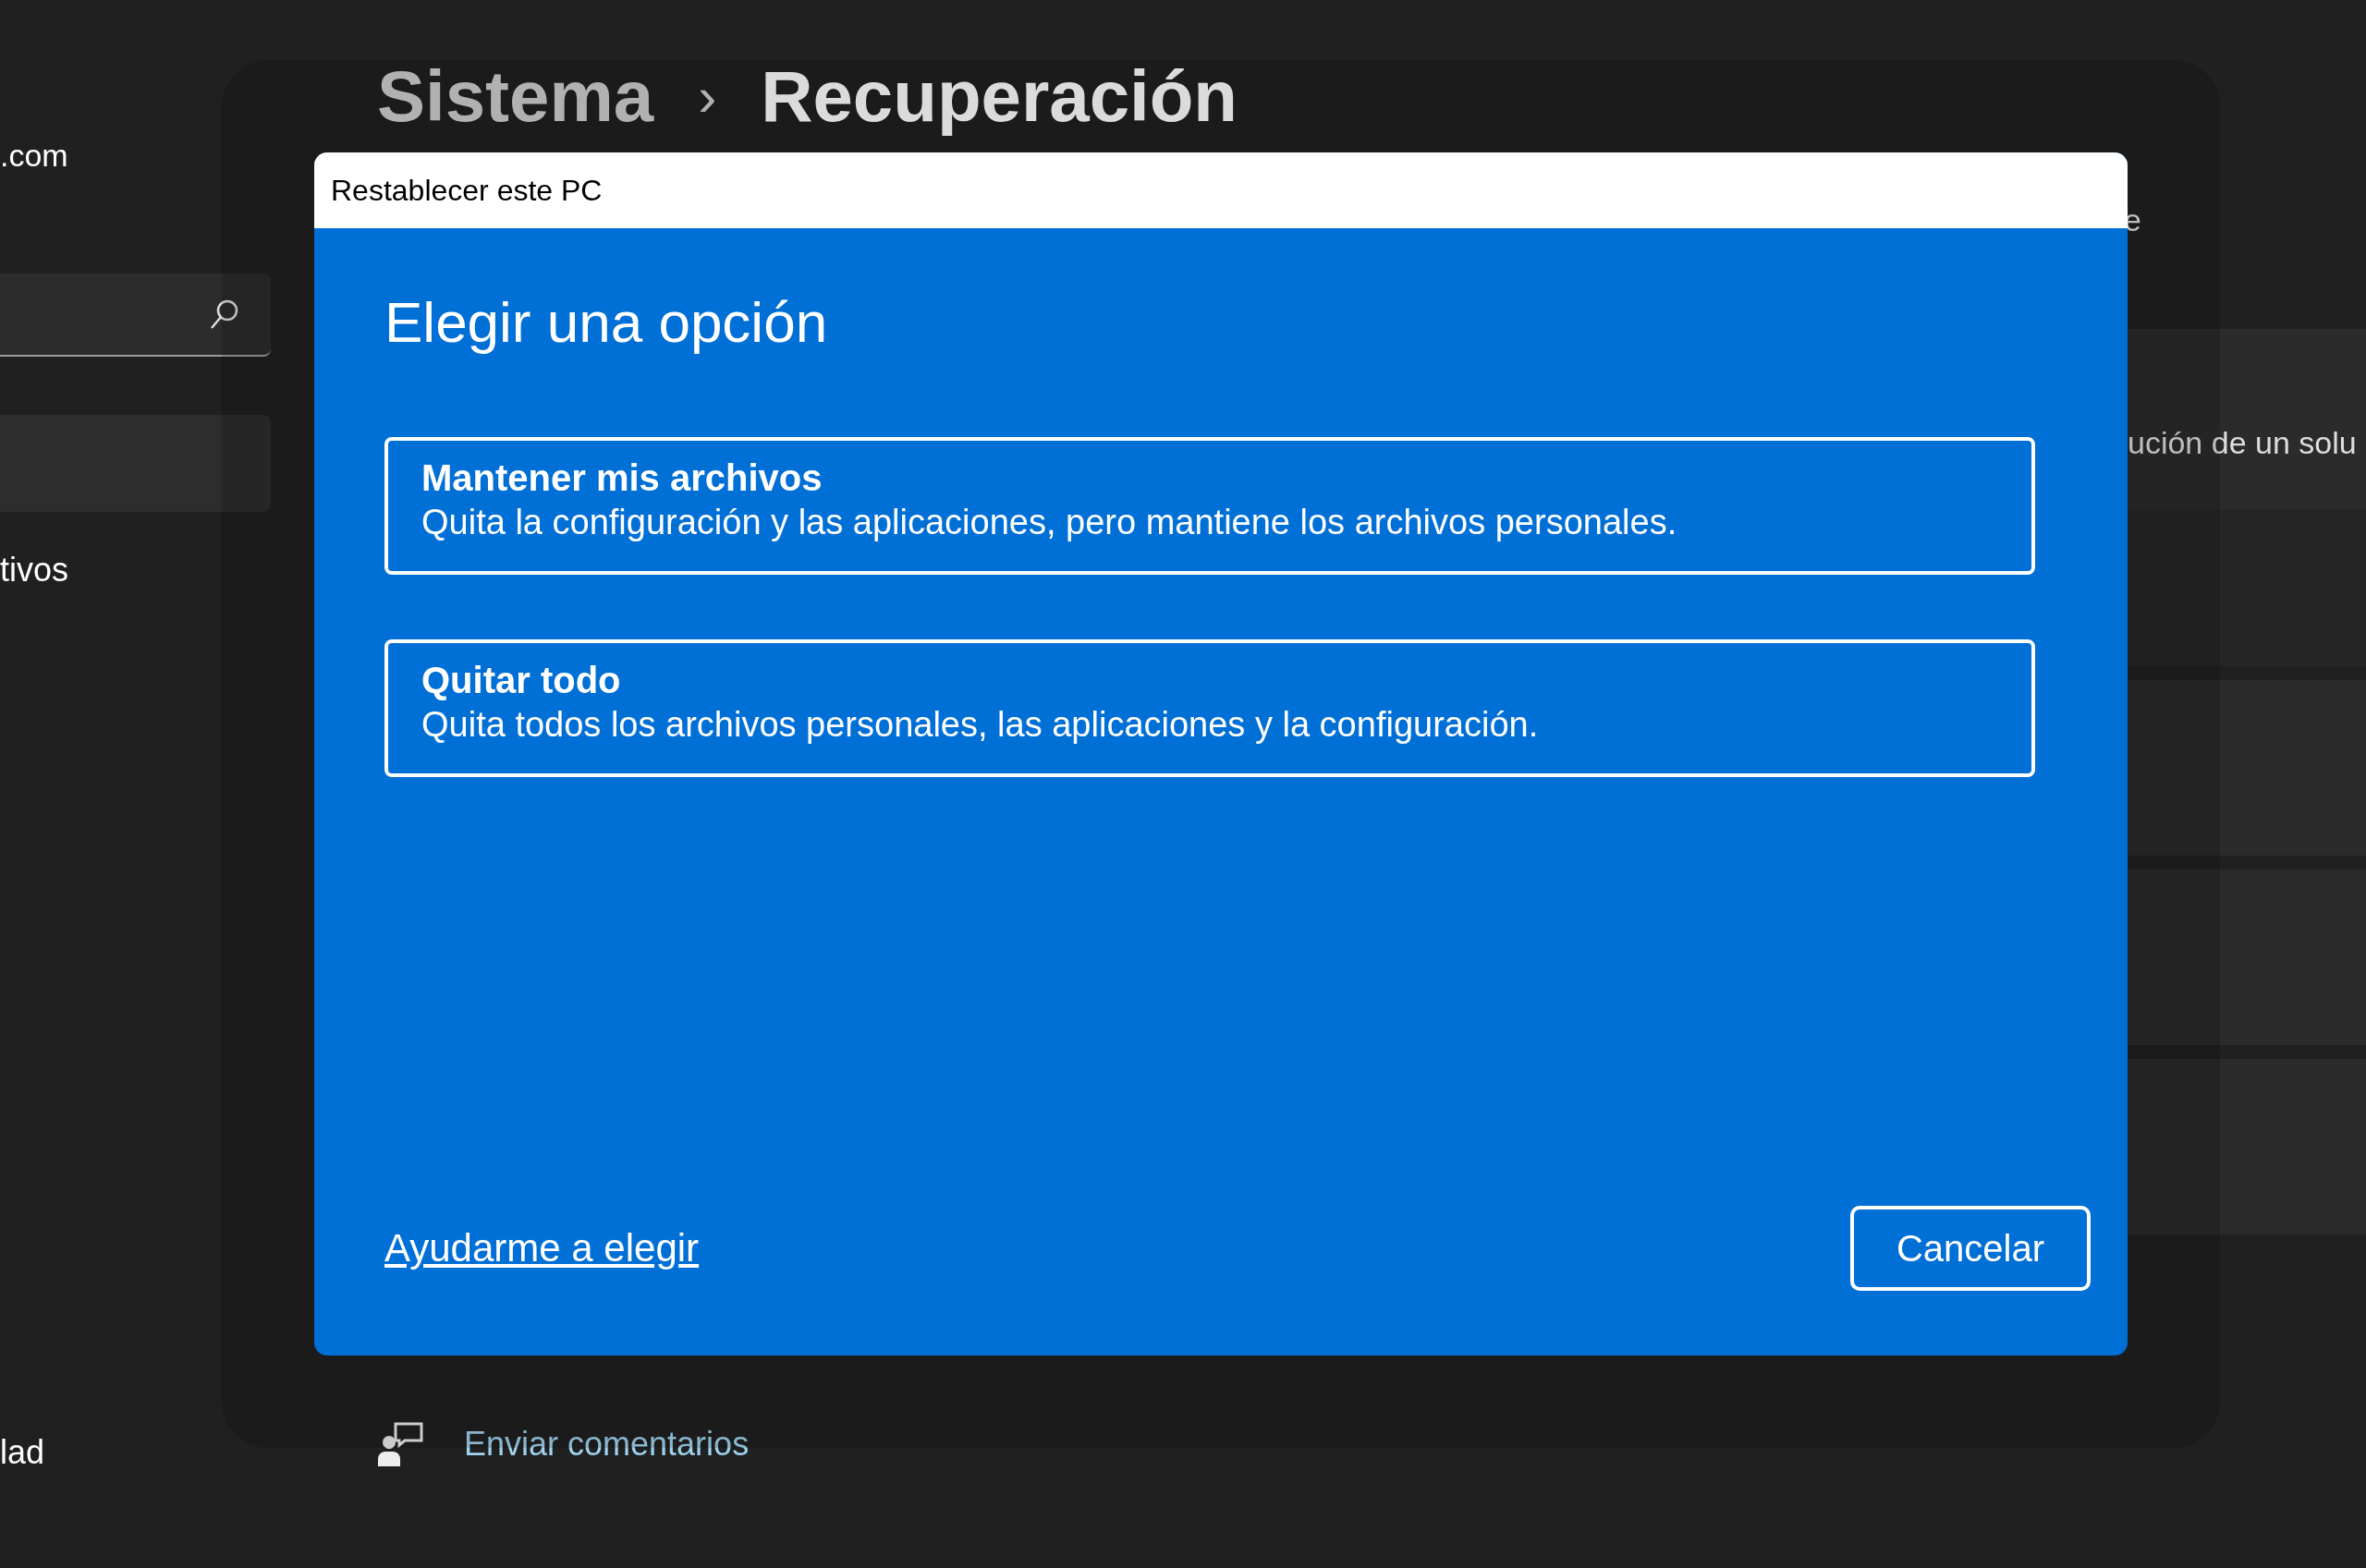  What do you see at coordinates (34, 156) in the screenshot?
I see `account-email: .com` at bounding box center [34, 156].